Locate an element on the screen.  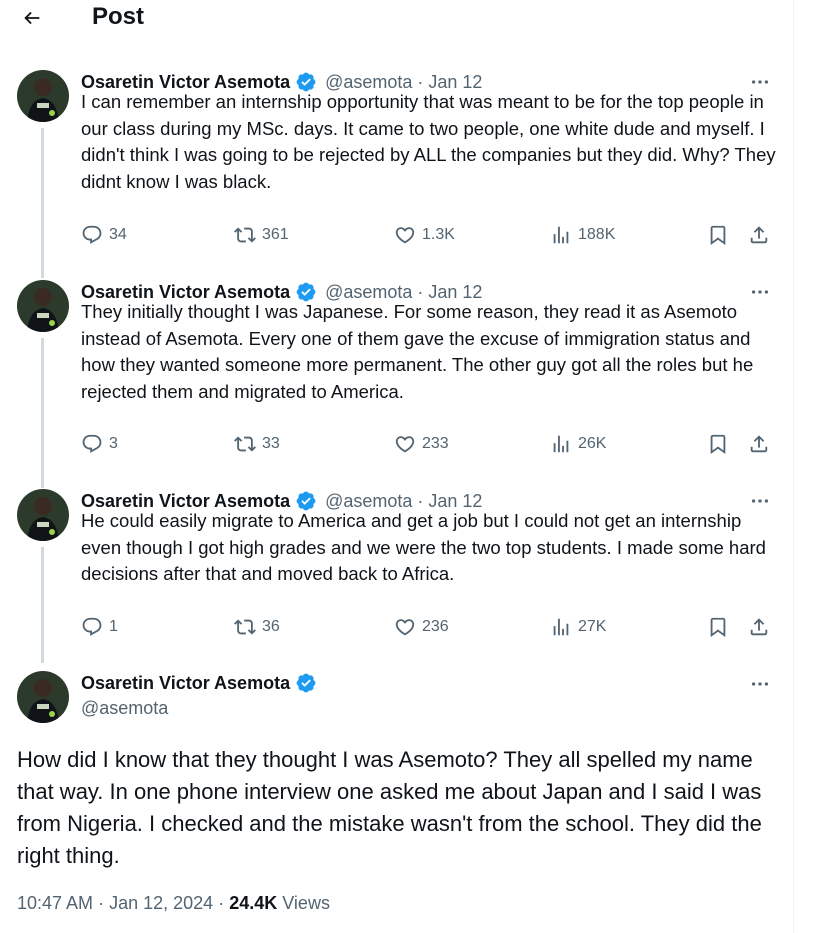
verified-badge-icon is located at coordinates (306, 683).